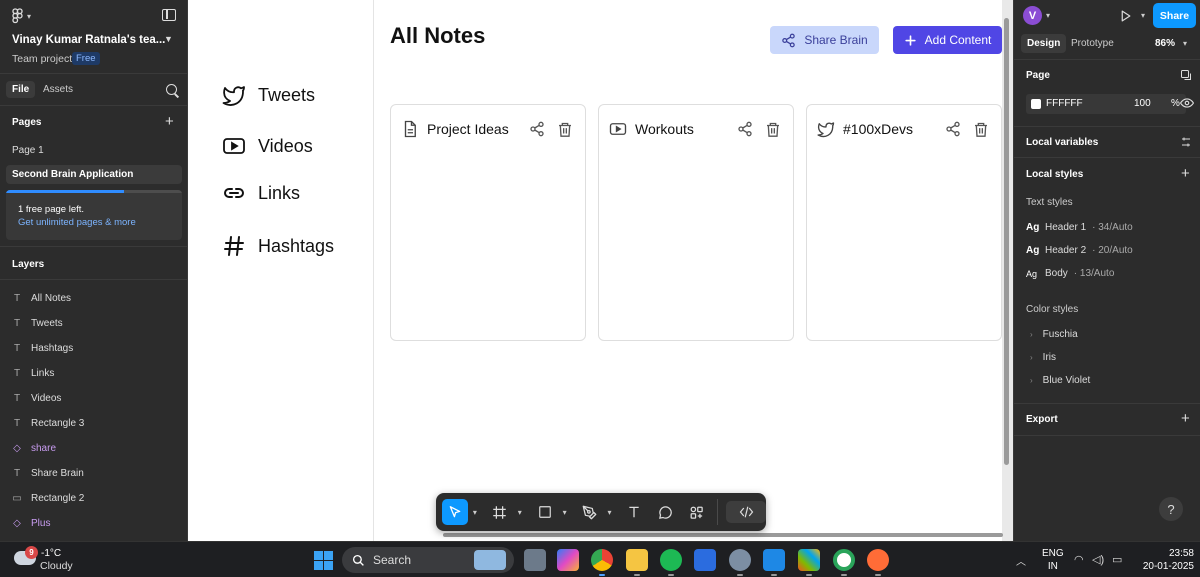 This screenshot has height=577, width=1200. What do you see at coordinates (1064, 103) in the screenshot?
I see `page-color-hex: FFFFFF` at bounding box center [1064, 103].